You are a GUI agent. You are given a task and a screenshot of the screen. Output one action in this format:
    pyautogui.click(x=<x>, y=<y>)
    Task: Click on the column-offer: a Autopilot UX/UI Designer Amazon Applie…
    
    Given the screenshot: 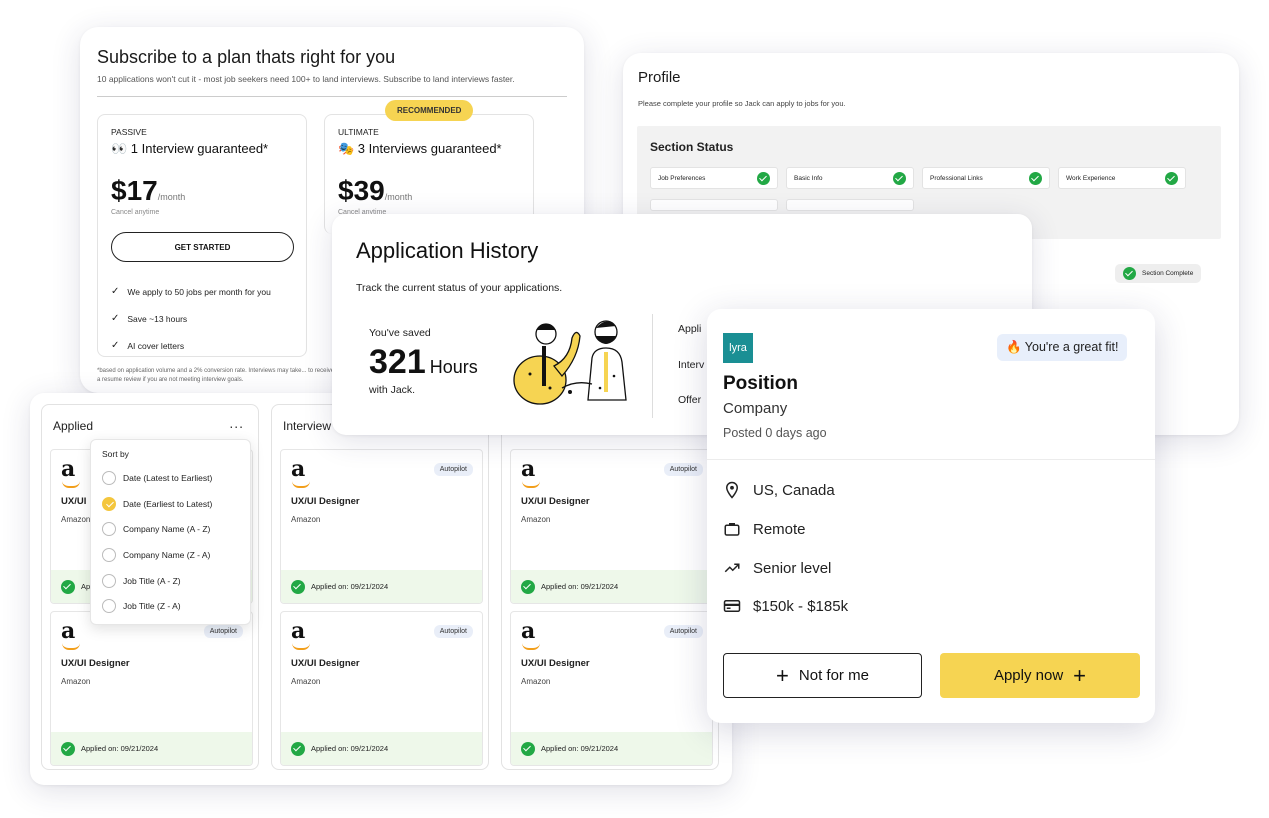 What is the action you would take?
    pyautogui.click(x=610, y=587)
    